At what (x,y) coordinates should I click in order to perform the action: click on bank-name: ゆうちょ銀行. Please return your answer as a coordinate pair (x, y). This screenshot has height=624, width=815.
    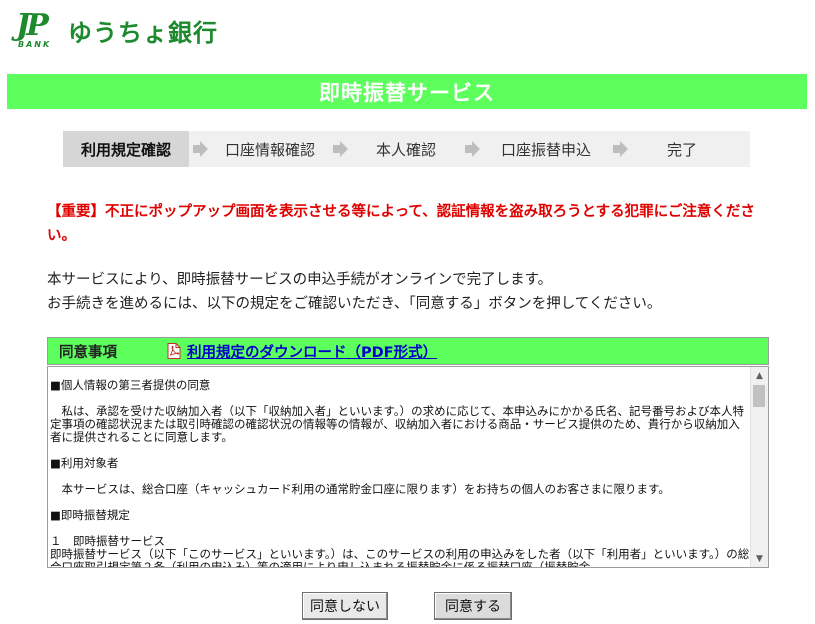
    Looking at the image, I should click on (143, 32).